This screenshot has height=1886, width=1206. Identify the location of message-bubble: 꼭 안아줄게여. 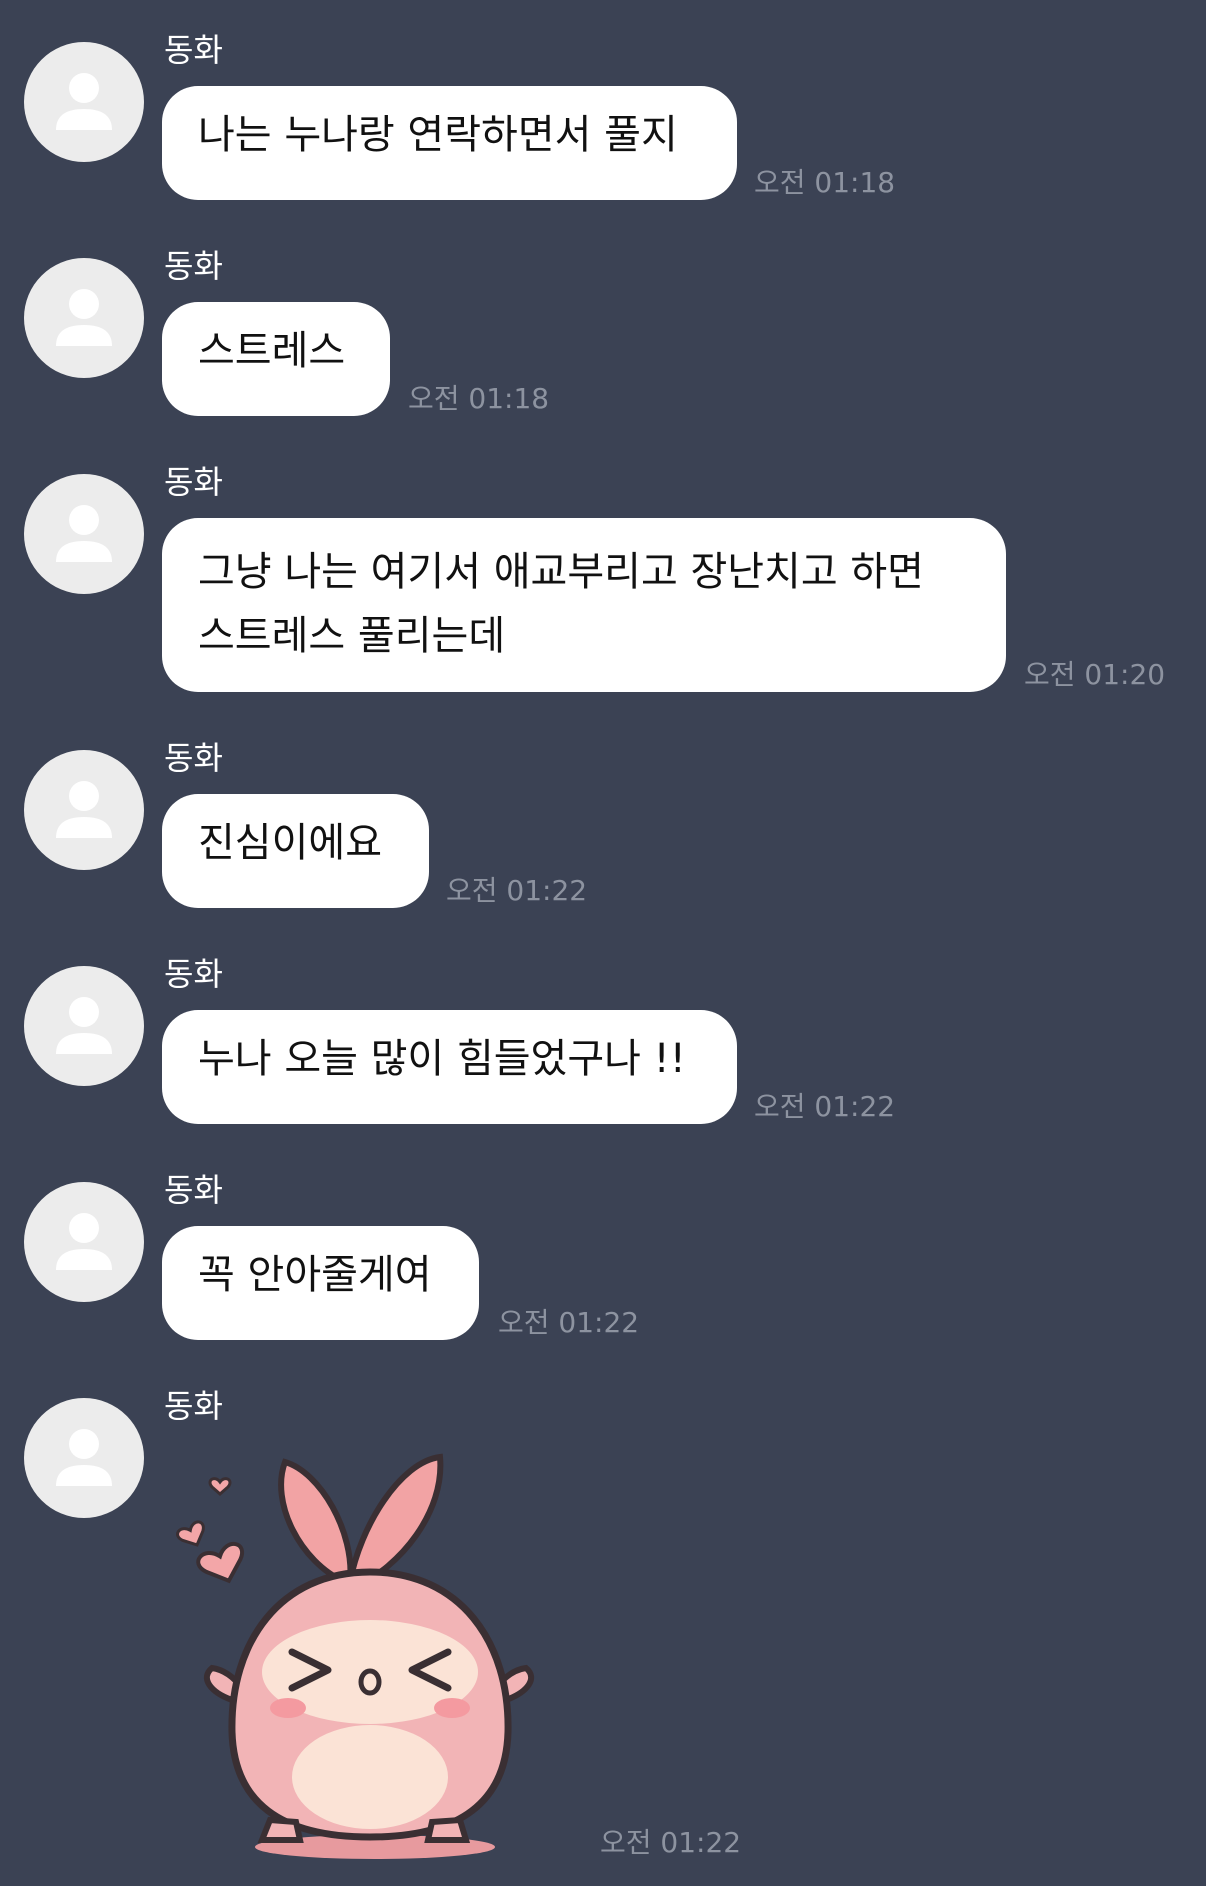
(320, 1283).